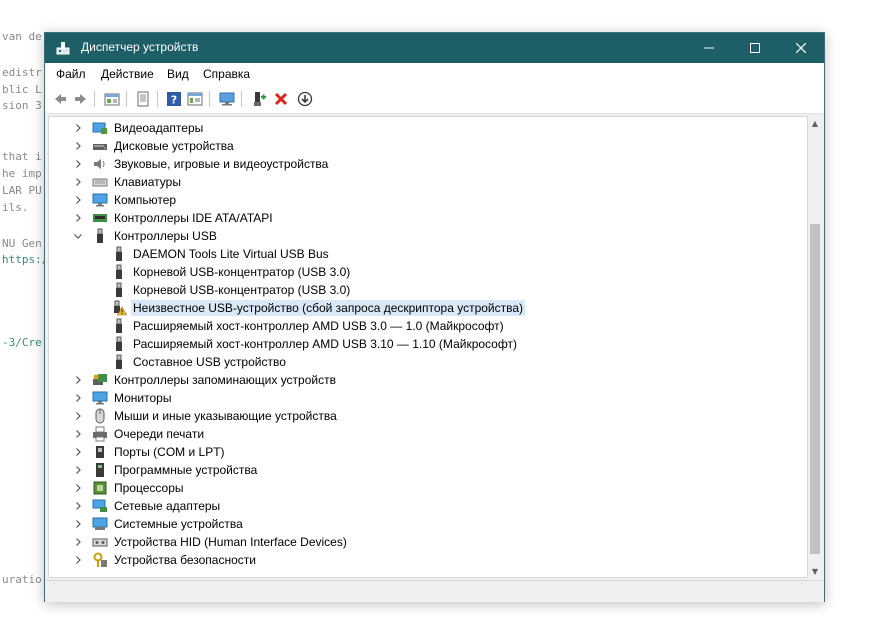 The width and height of the screenshot is (890, 629). I want to click on monitor-scan-icon, so click(227, 99).